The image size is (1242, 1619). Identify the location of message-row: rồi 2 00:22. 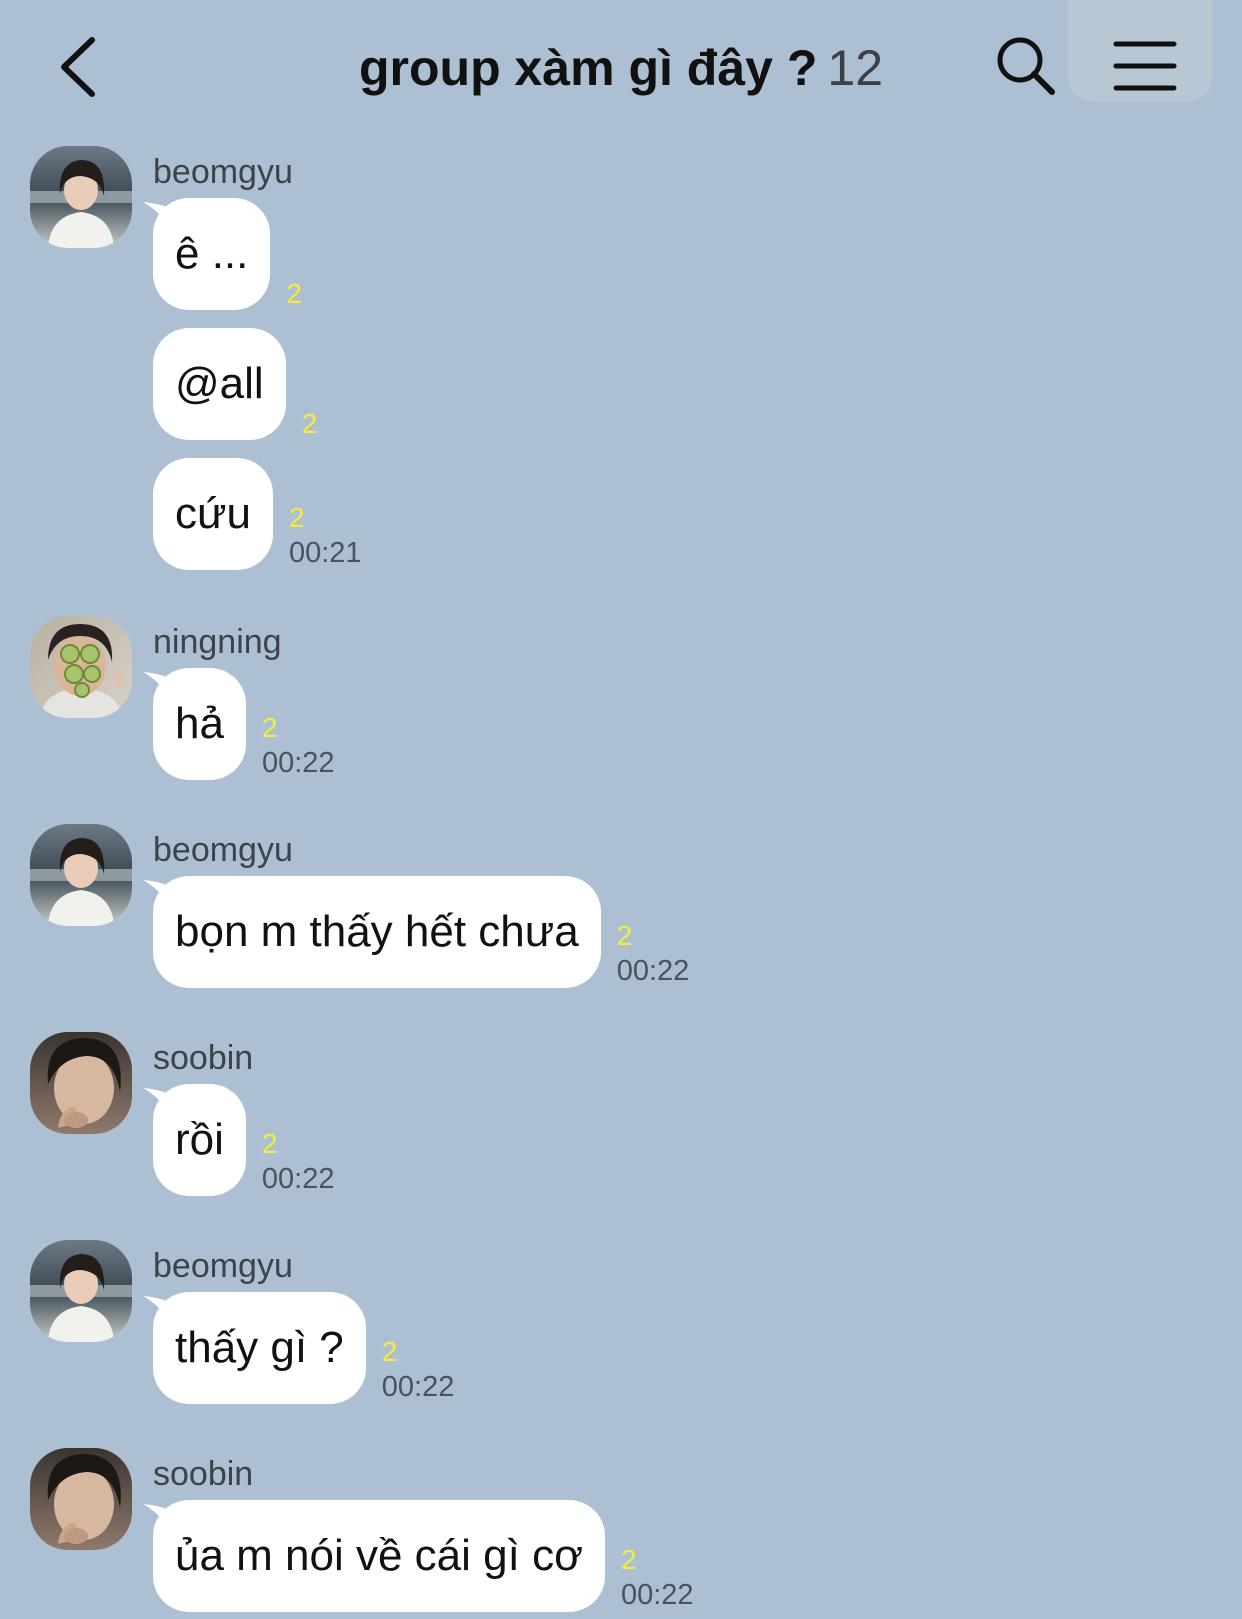
(239, 1140).